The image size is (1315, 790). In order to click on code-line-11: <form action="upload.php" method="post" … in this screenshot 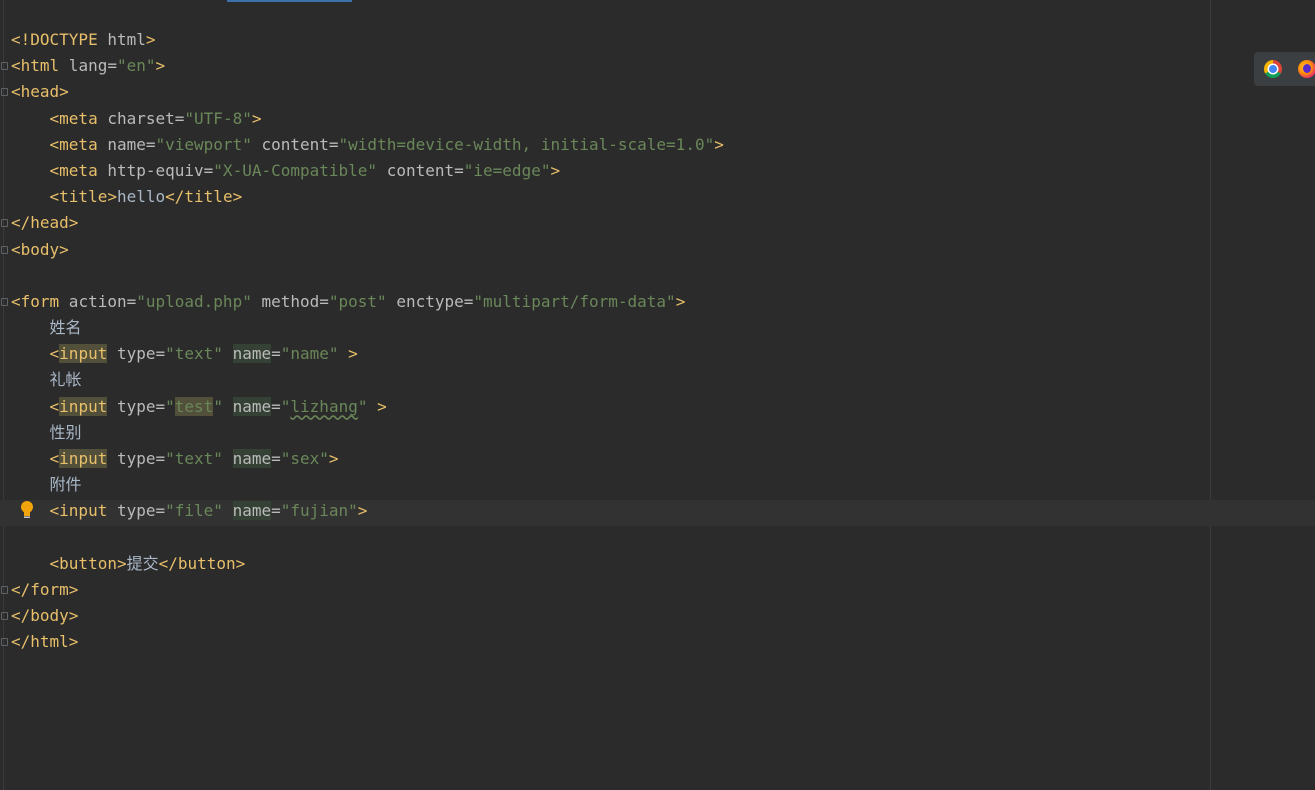, I will do `click(362, 302)`.